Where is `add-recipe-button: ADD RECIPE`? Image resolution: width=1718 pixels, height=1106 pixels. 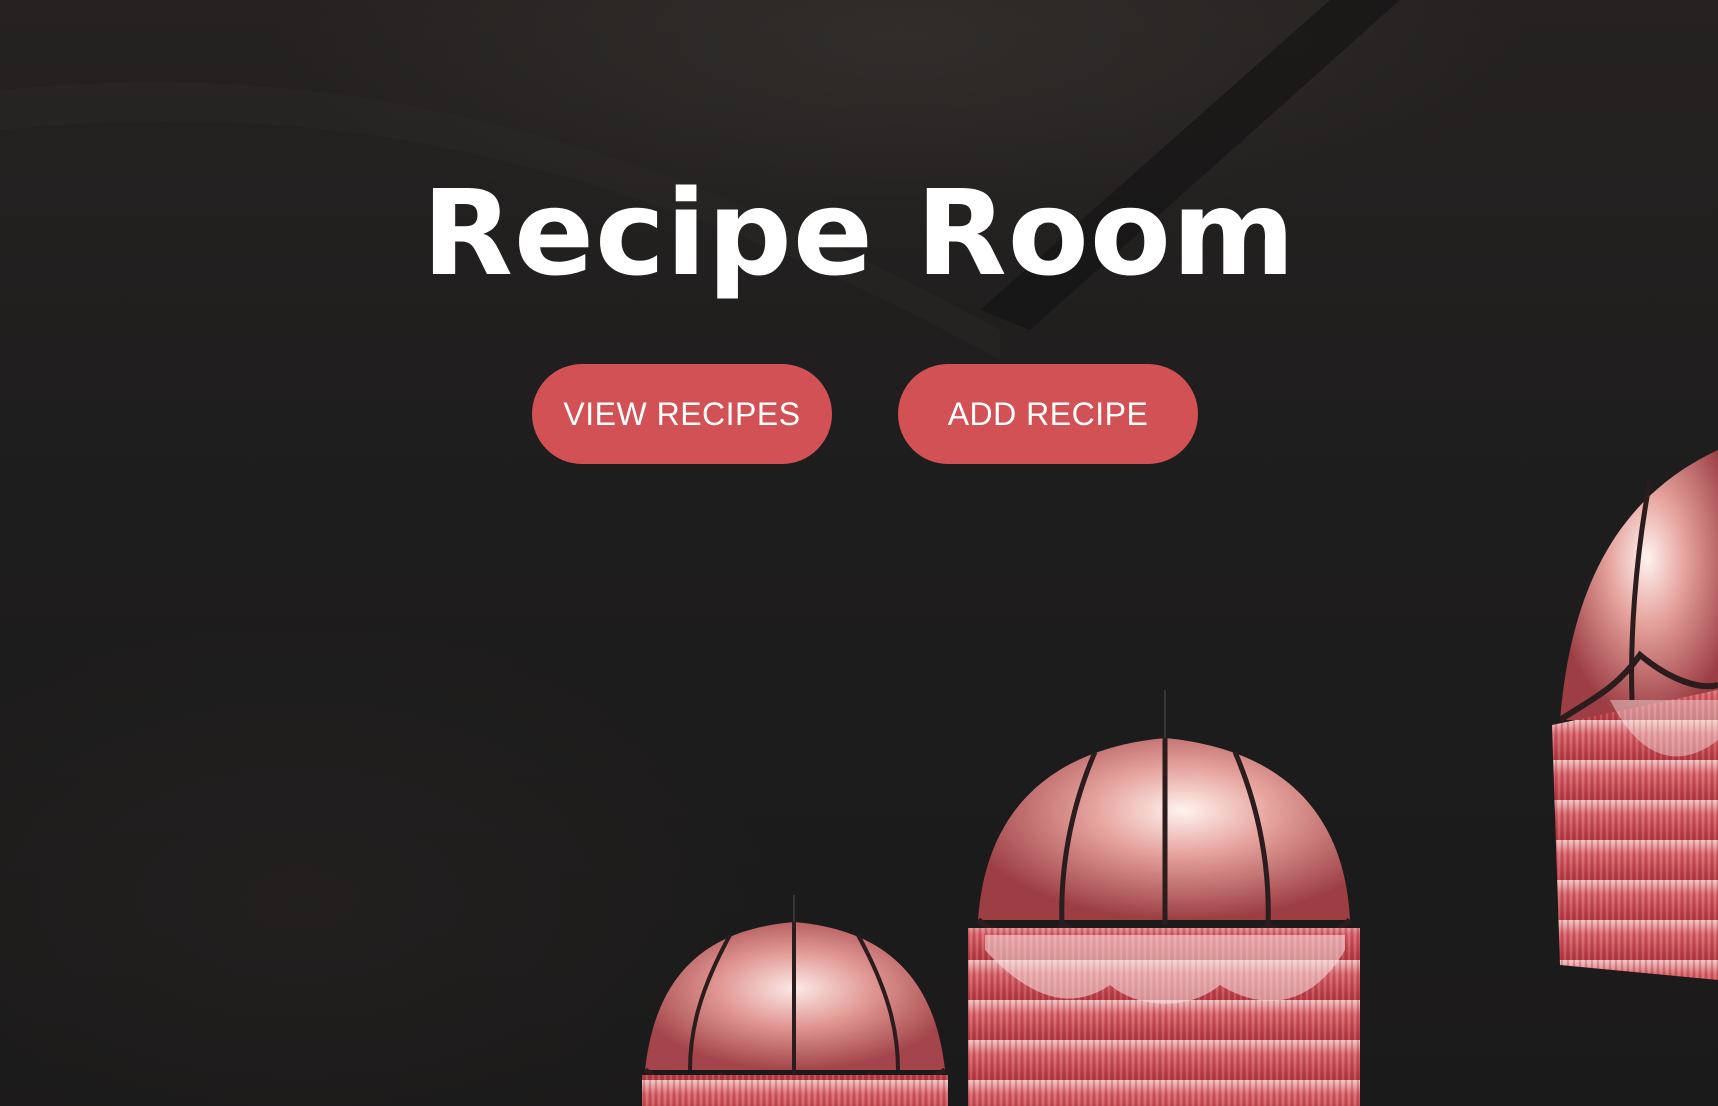 add-recipe-button: ADD RECIPE is located at coordinates (1048, 414).